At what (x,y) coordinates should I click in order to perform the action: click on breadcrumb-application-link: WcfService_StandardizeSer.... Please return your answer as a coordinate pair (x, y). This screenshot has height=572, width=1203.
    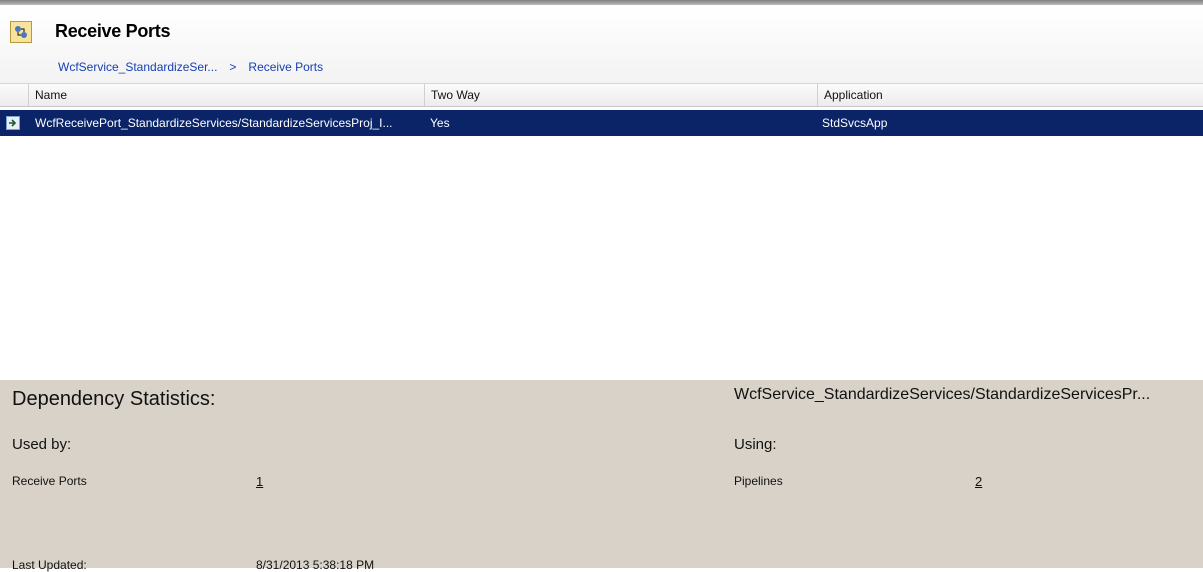
    Looking at the image, I should click on (137, 67).